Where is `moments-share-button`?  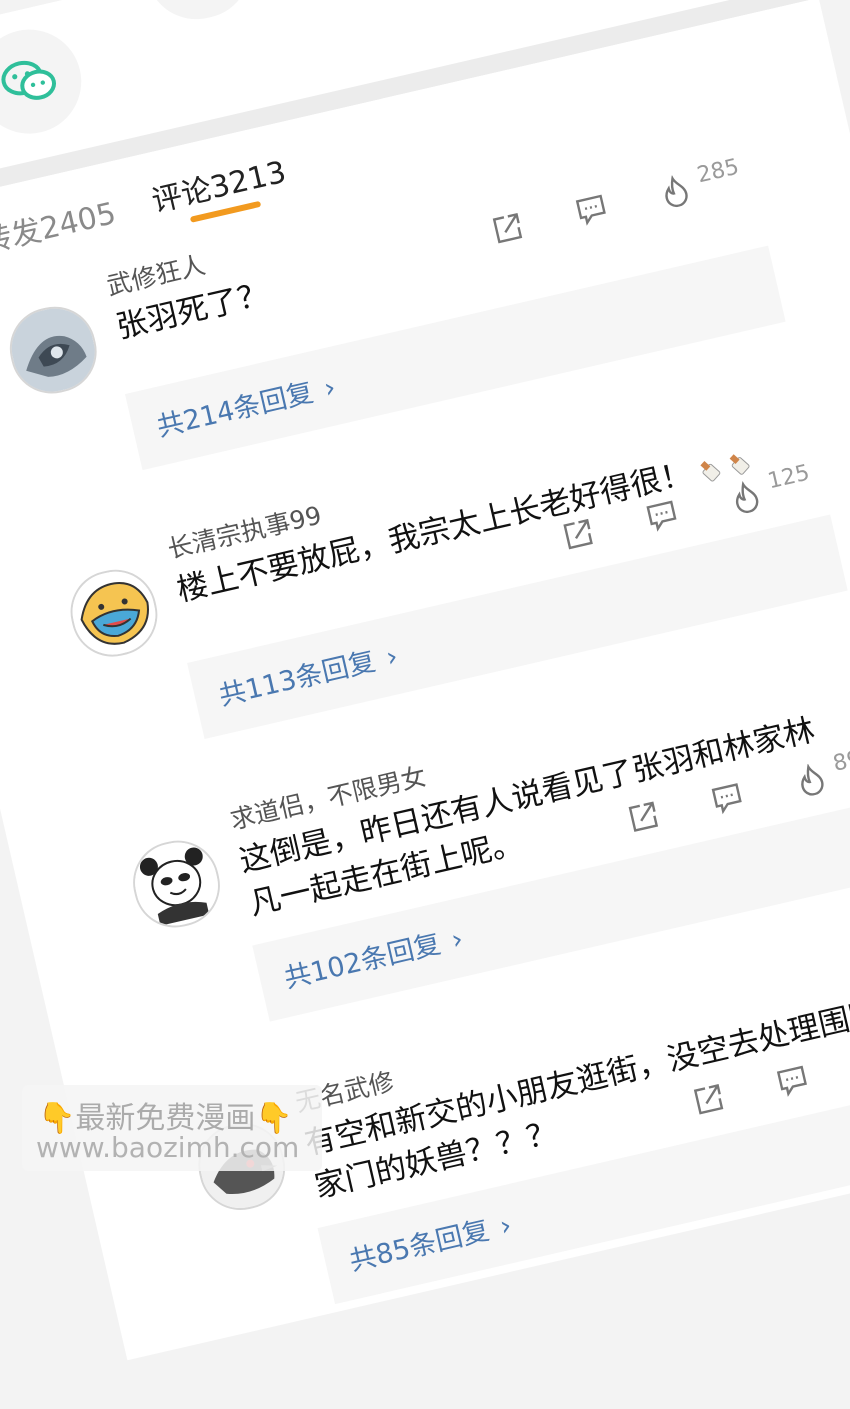 moments-share-button is located at coordinates (203, 14).